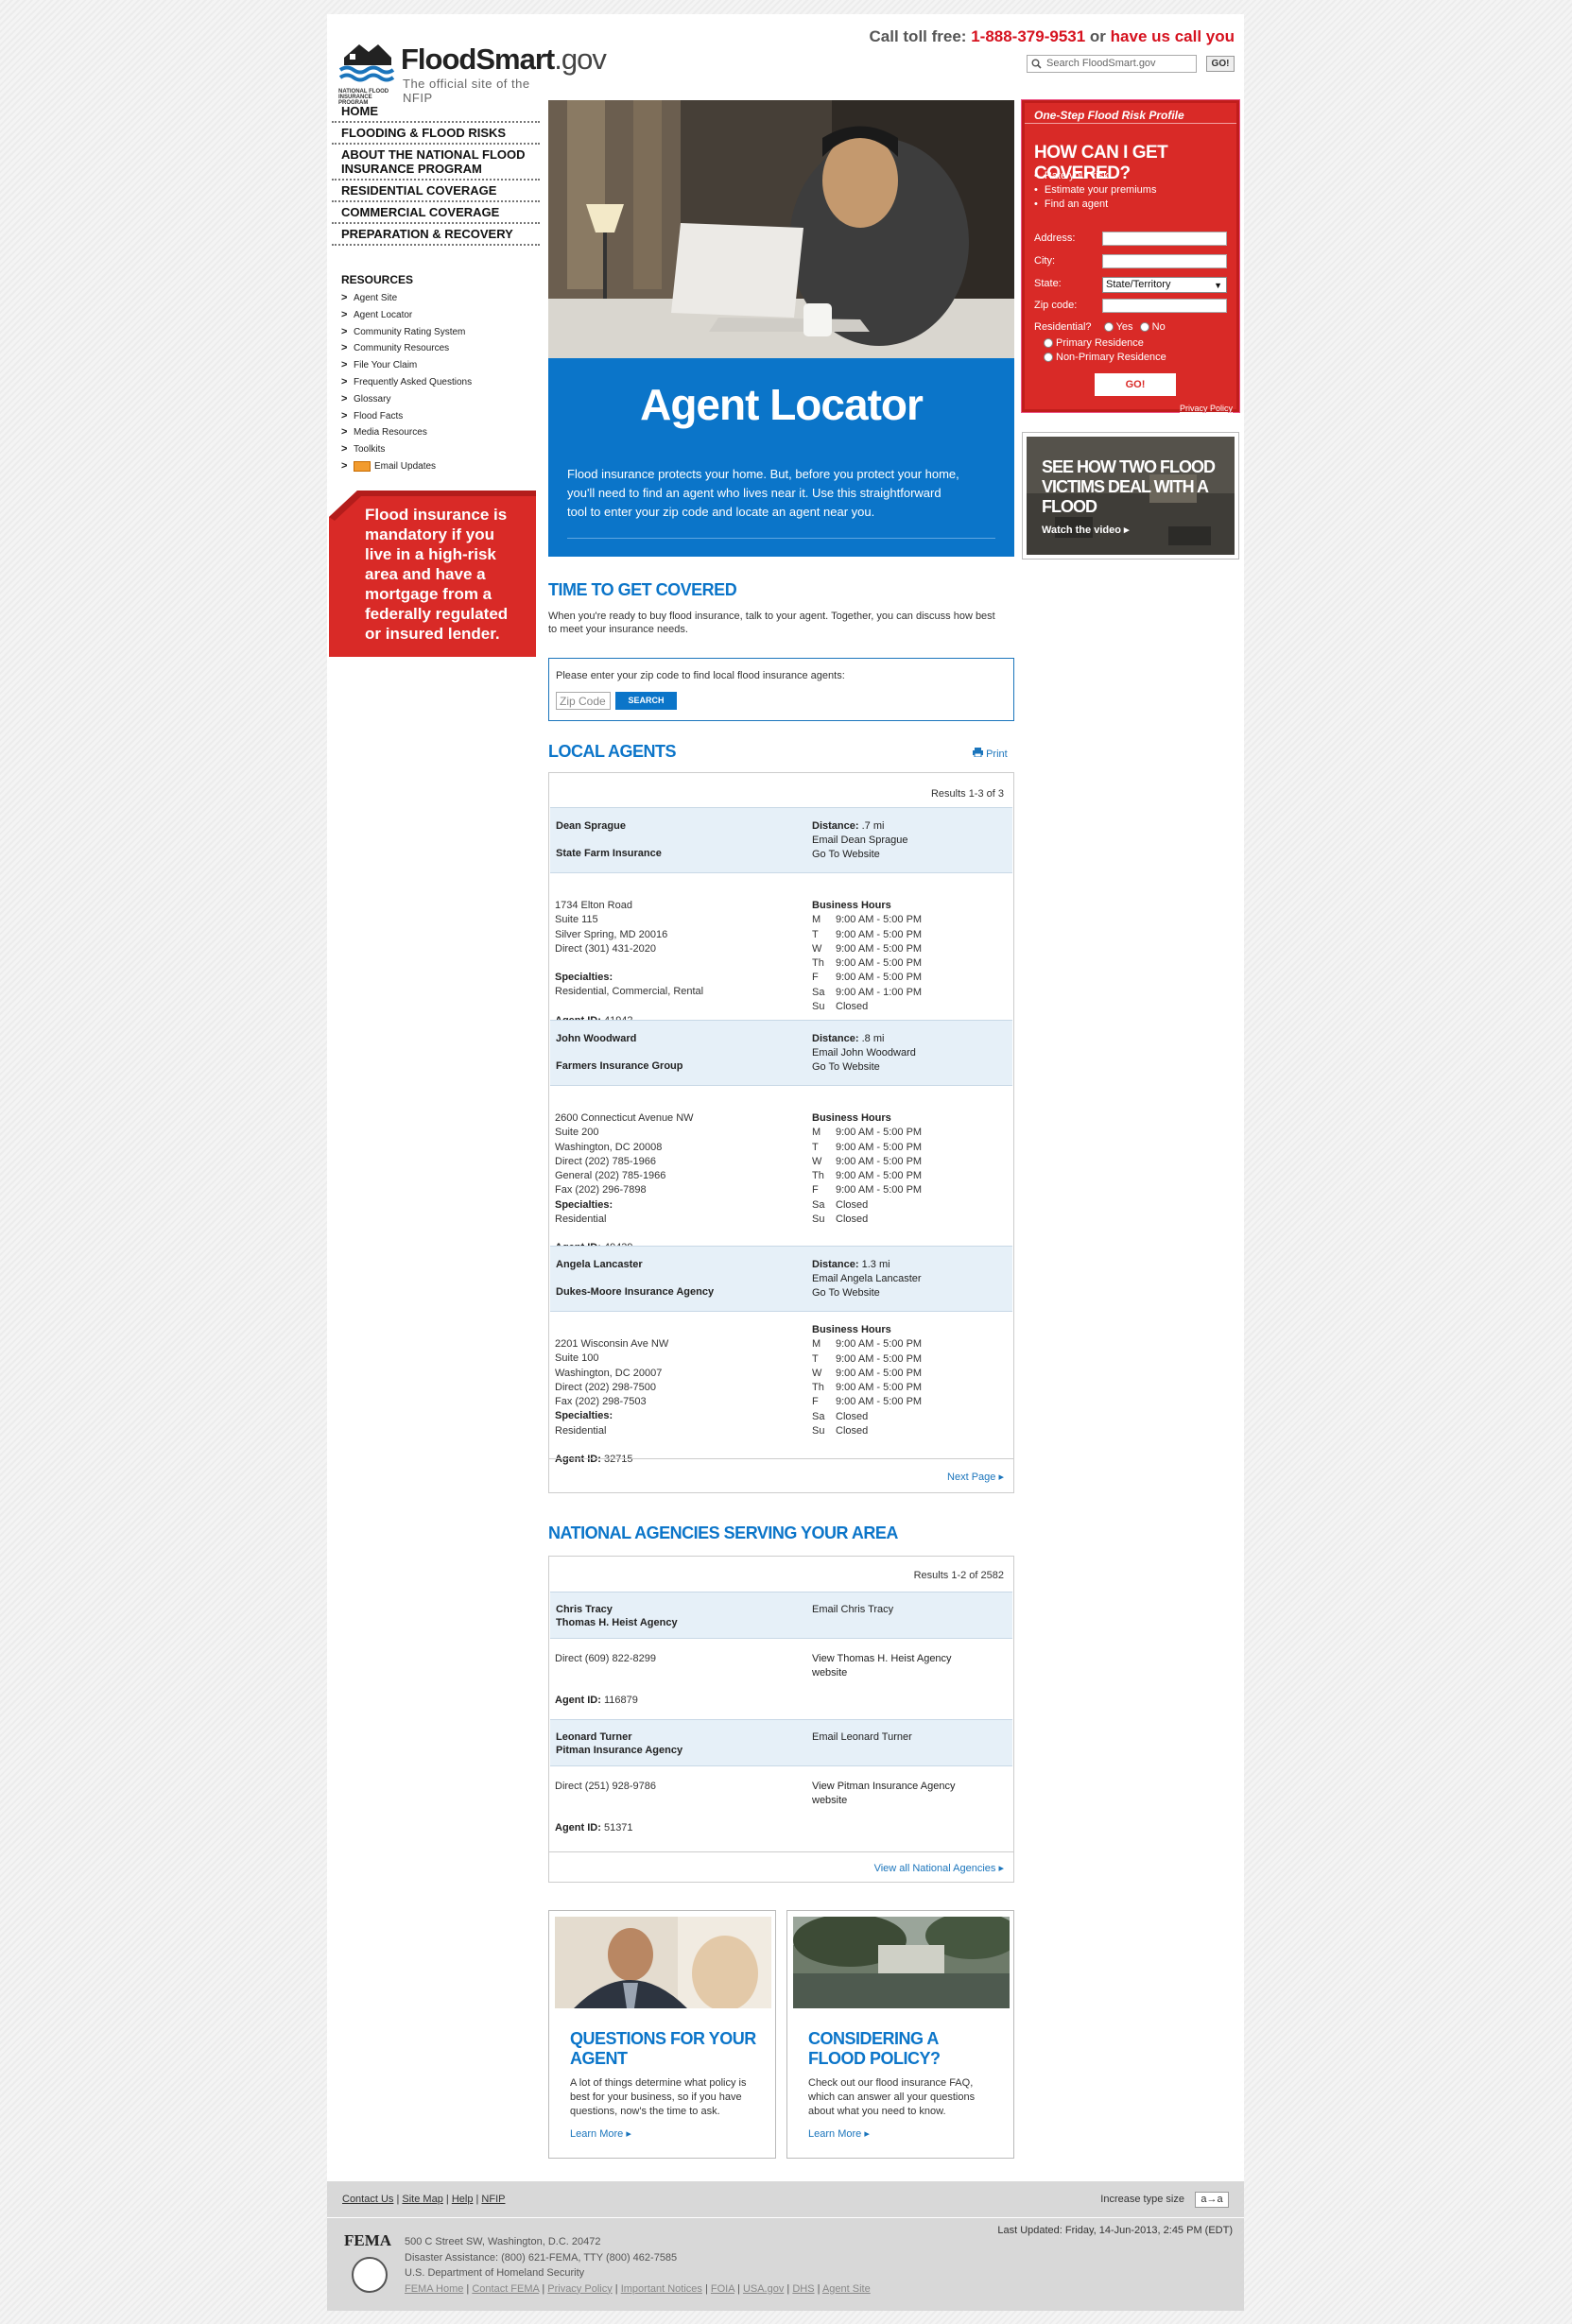 The width and height of the screenshot is (1572, 2324). I want to click on resource-community-resources: > Community Resources, so click(436, 349).